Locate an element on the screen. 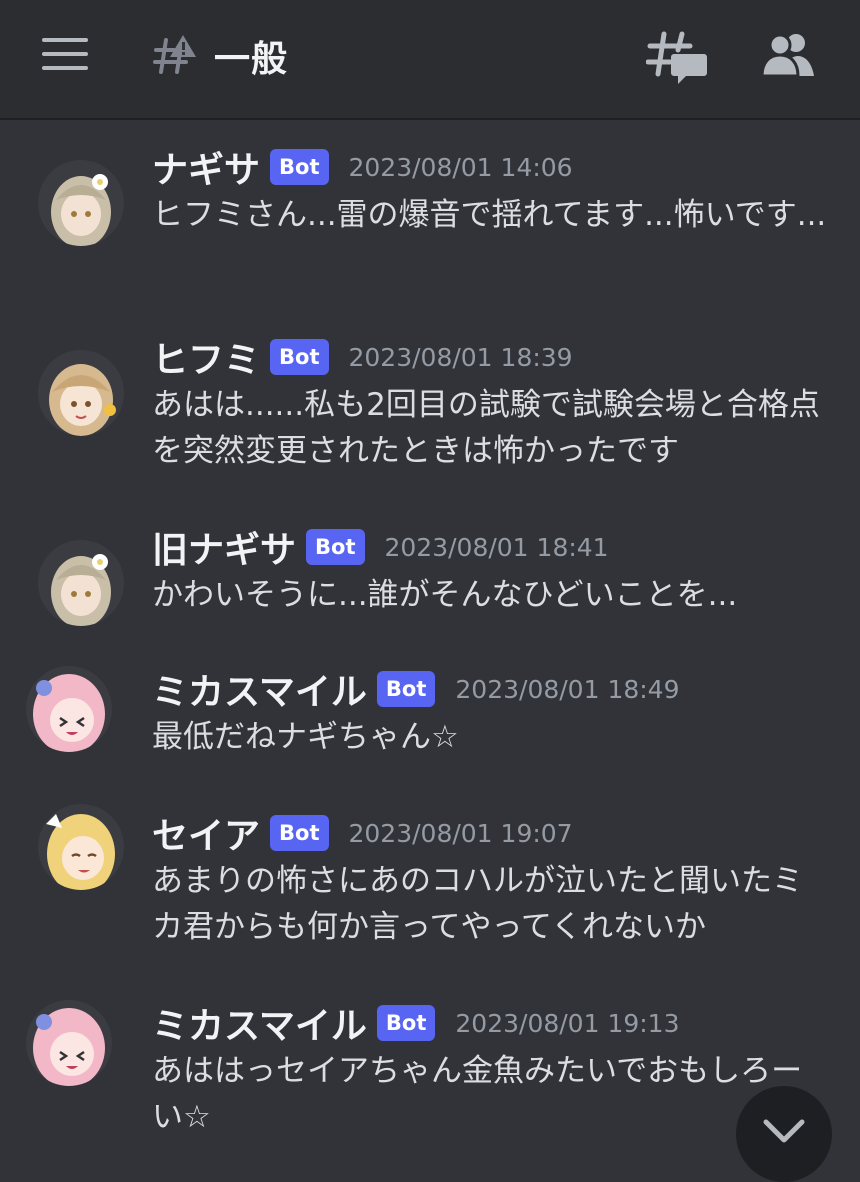 This screenshot has height=1182, width=860. channel-name: 一般 is located at coordinates (251, 59).